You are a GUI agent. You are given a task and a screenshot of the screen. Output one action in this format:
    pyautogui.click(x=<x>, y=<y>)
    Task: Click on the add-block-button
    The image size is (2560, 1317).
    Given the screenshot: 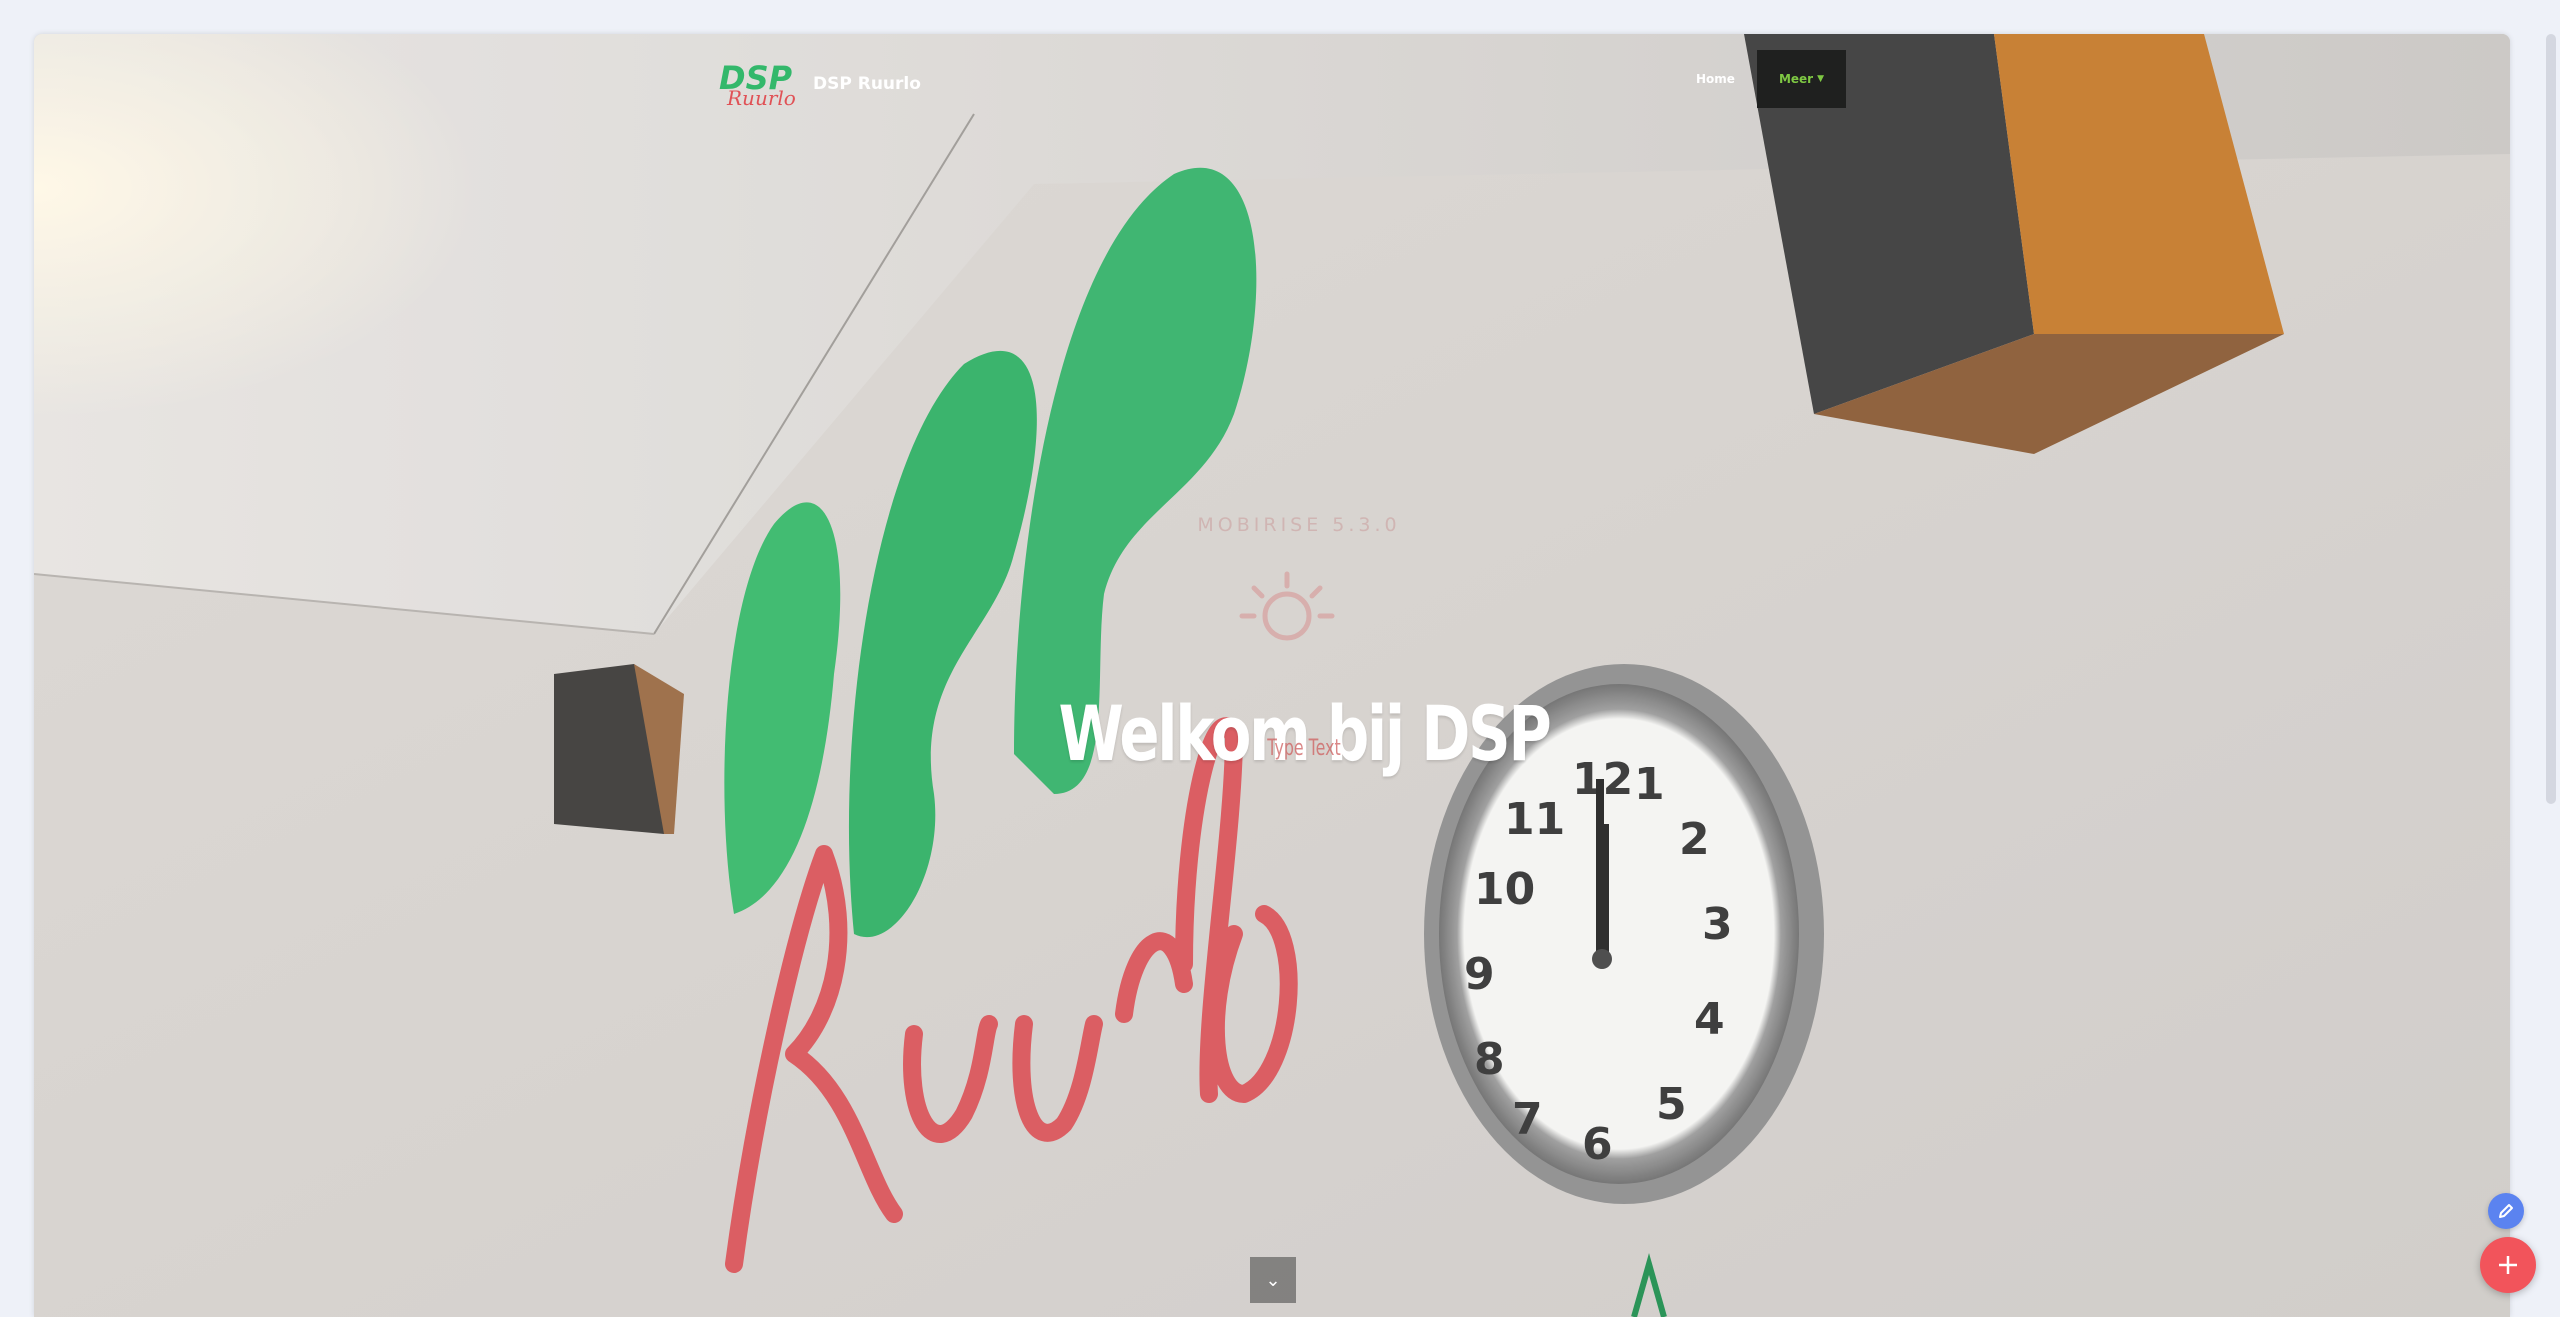 What is the action you would take?
    pyautogui.click(x=2508, y=1265)
    